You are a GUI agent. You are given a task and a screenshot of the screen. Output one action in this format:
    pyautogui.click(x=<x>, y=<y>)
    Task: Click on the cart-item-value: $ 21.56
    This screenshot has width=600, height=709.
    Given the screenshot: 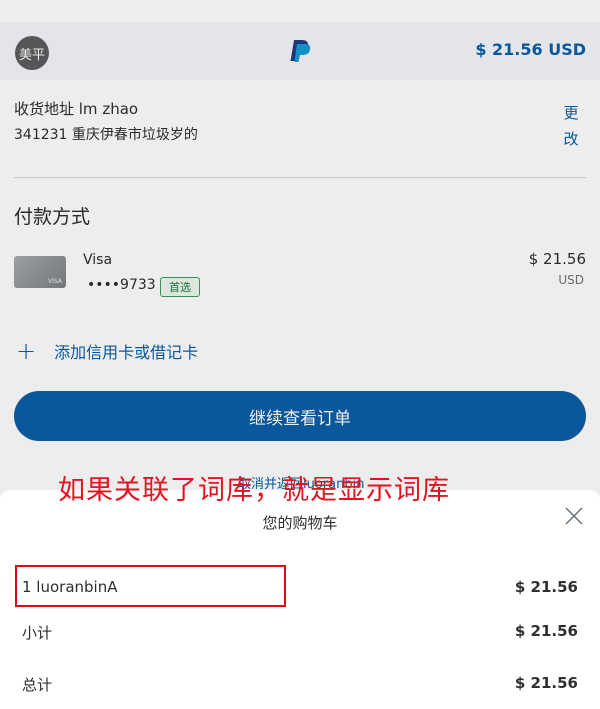 What is the action you would take?
    pyautogui.click(x=546, y=587)
    